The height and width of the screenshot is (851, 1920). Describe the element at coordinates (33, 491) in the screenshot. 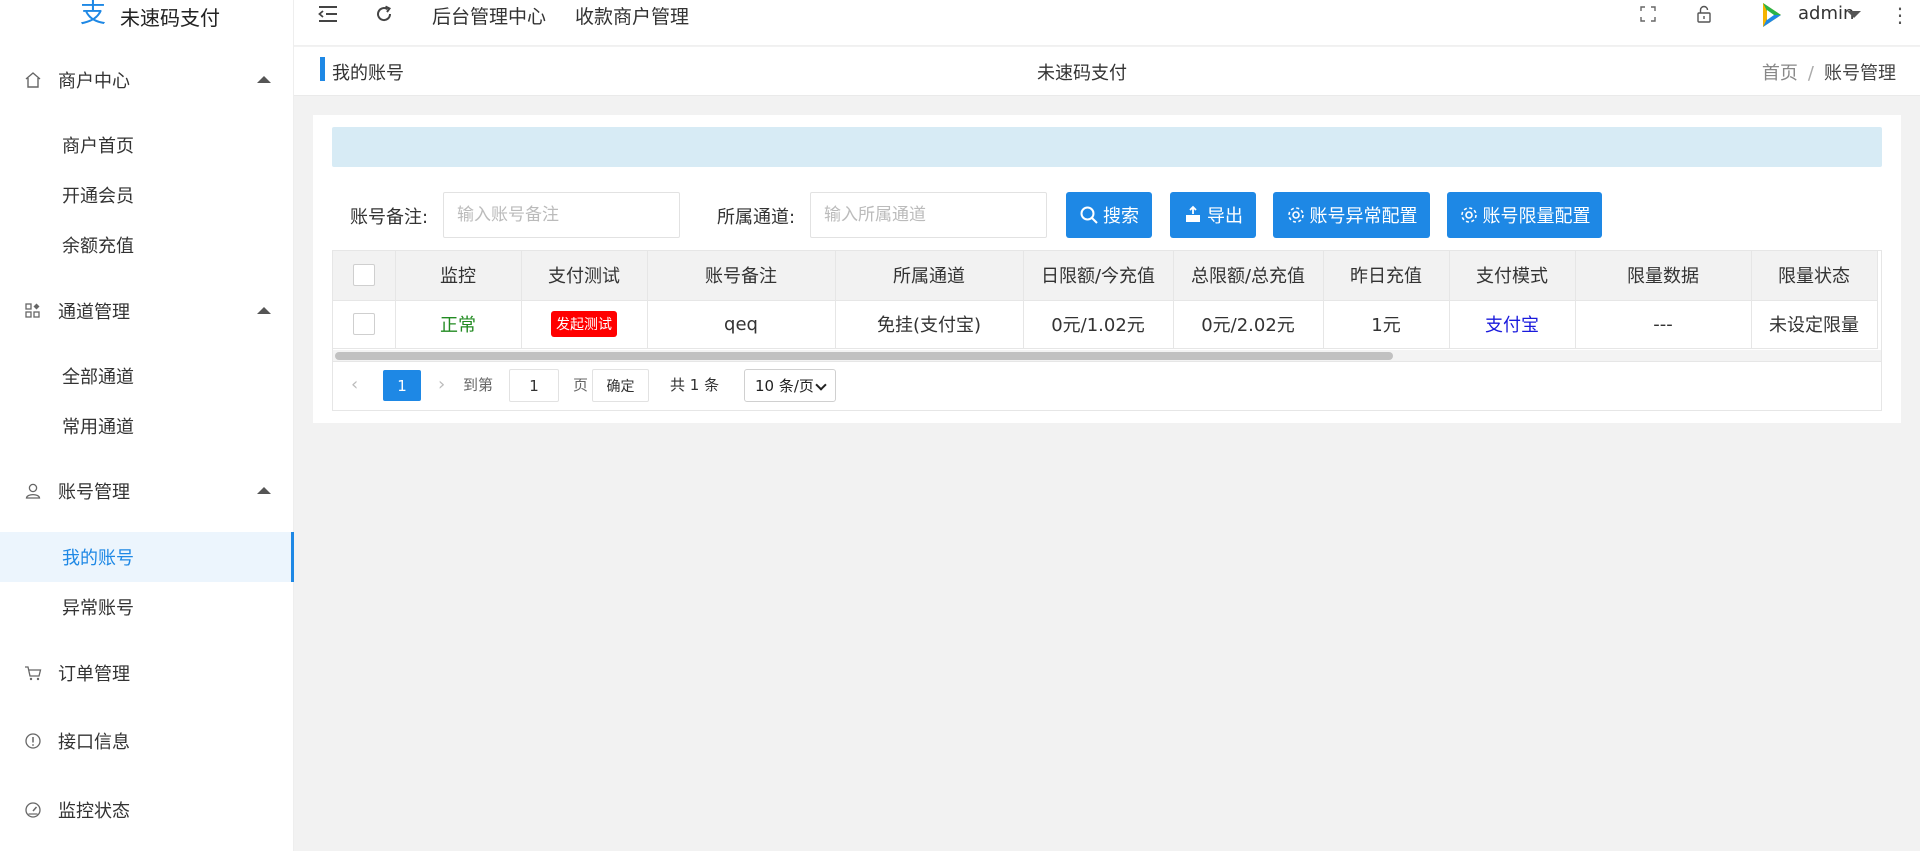

I see `user-icon` at that location.